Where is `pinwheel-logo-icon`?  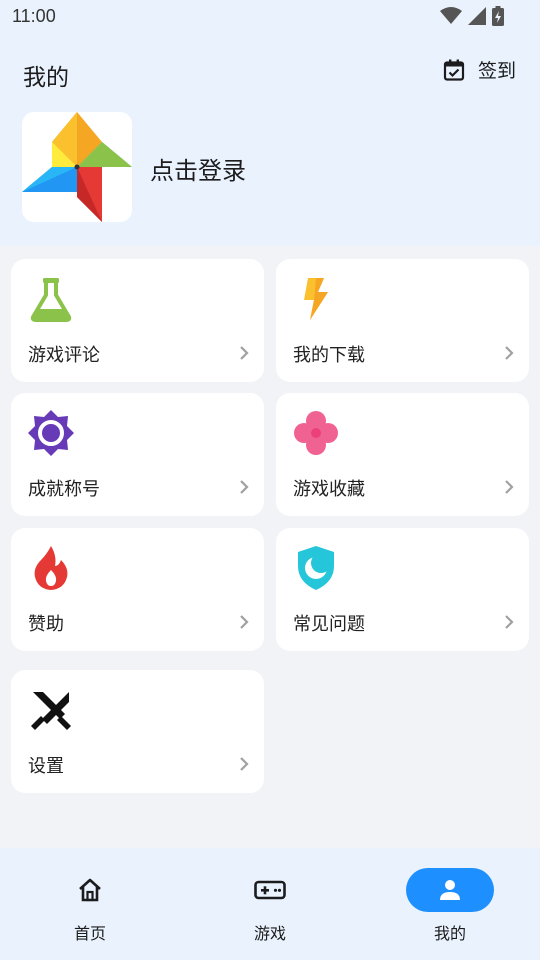 pinwheel-logo-icon is located at coordinates (77, 167).